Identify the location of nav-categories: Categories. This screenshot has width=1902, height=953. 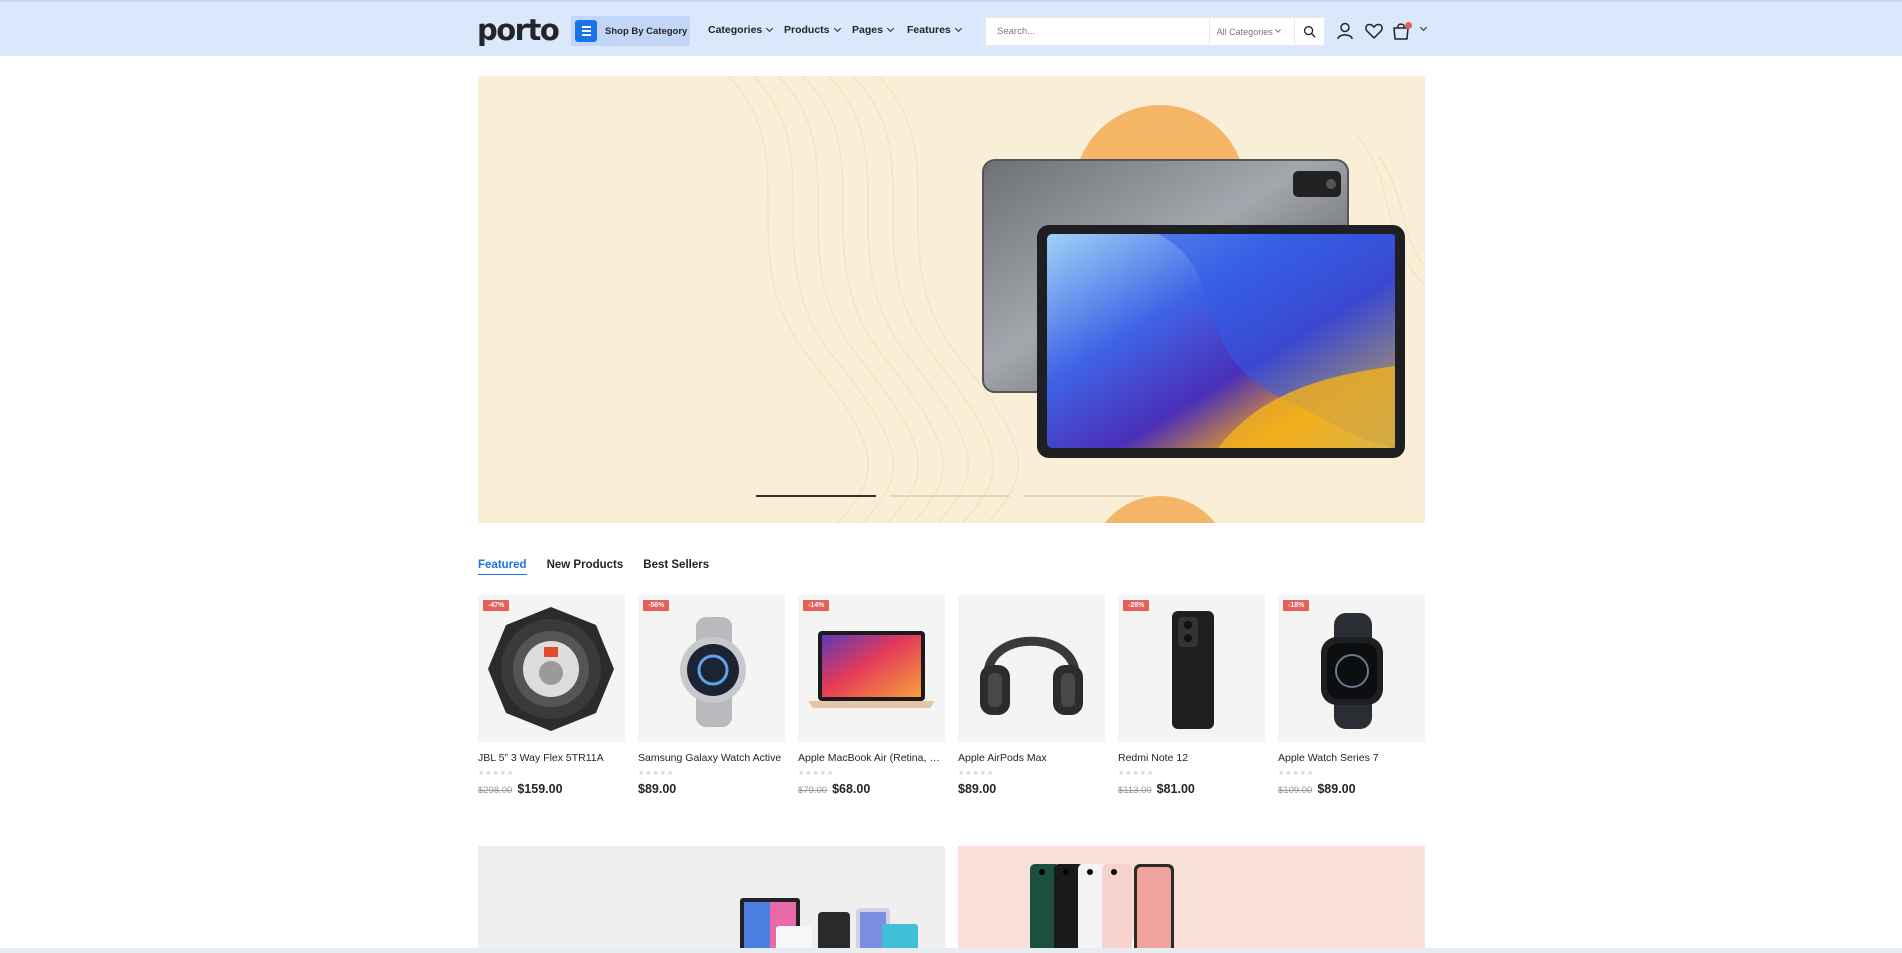
(746, 30).